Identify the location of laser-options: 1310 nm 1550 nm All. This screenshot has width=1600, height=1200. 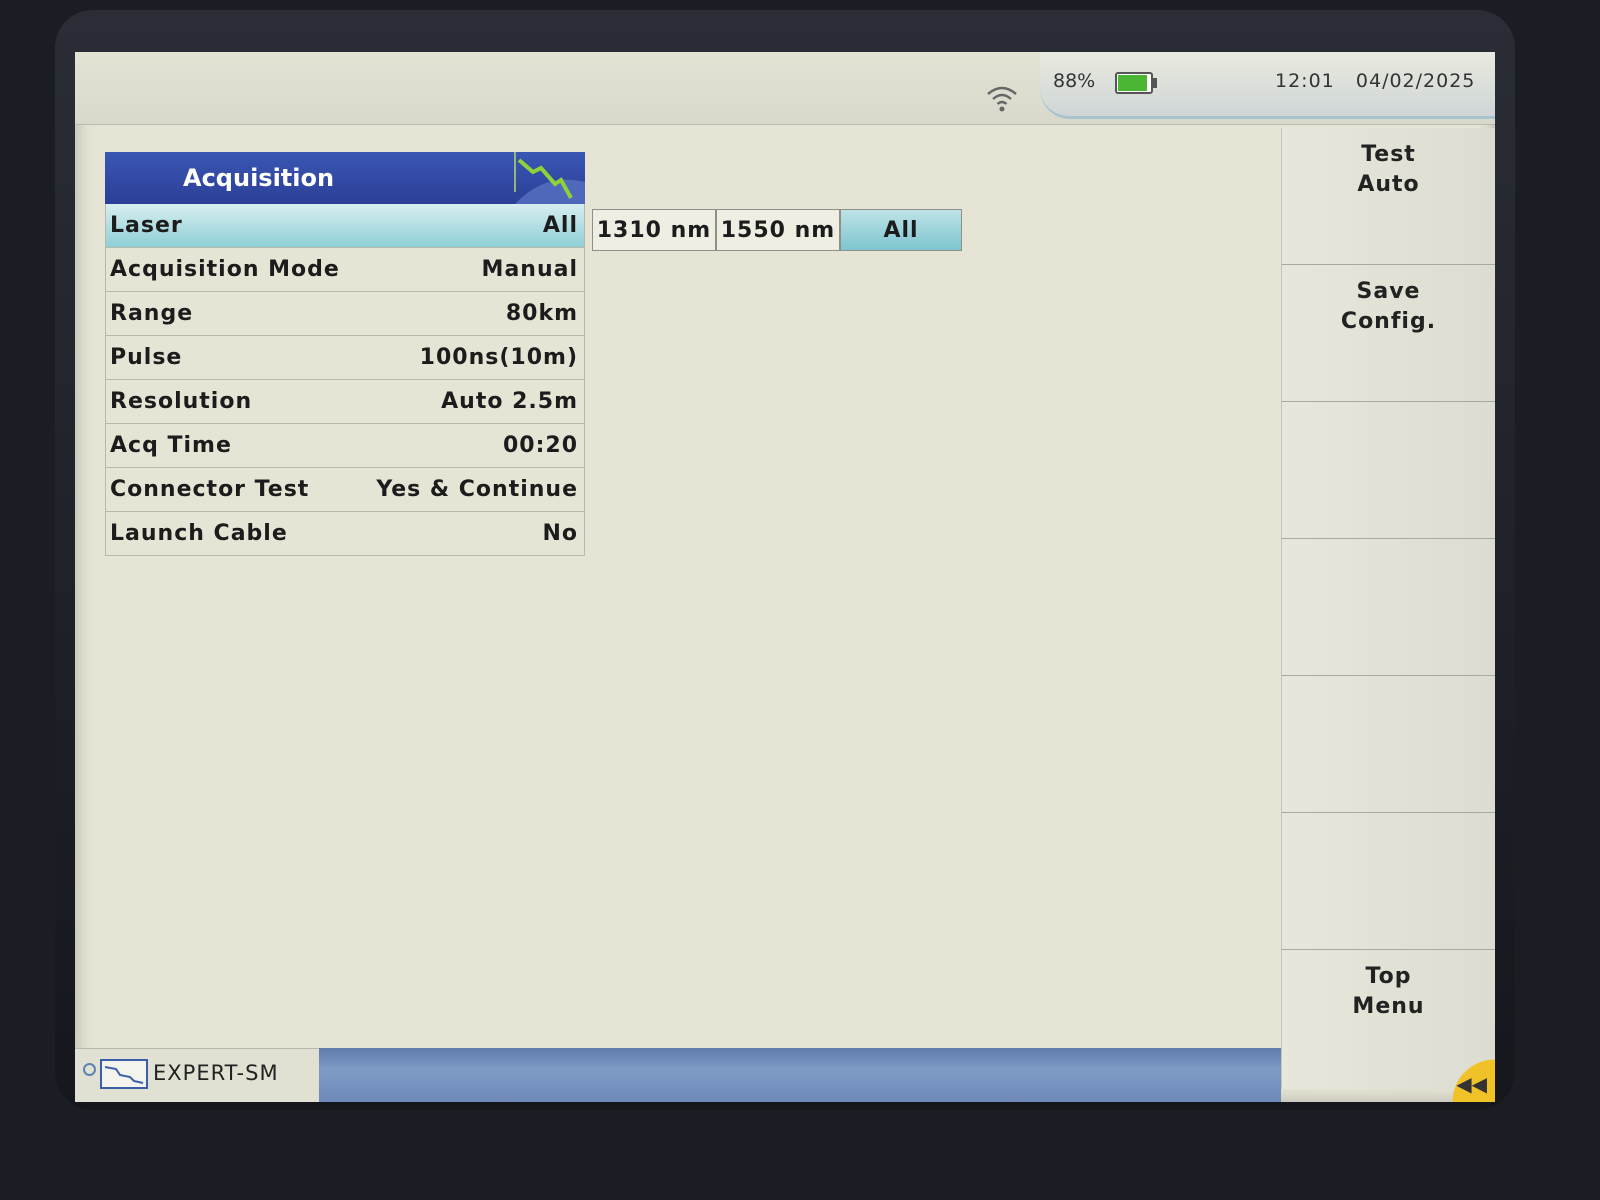
(777, 230).